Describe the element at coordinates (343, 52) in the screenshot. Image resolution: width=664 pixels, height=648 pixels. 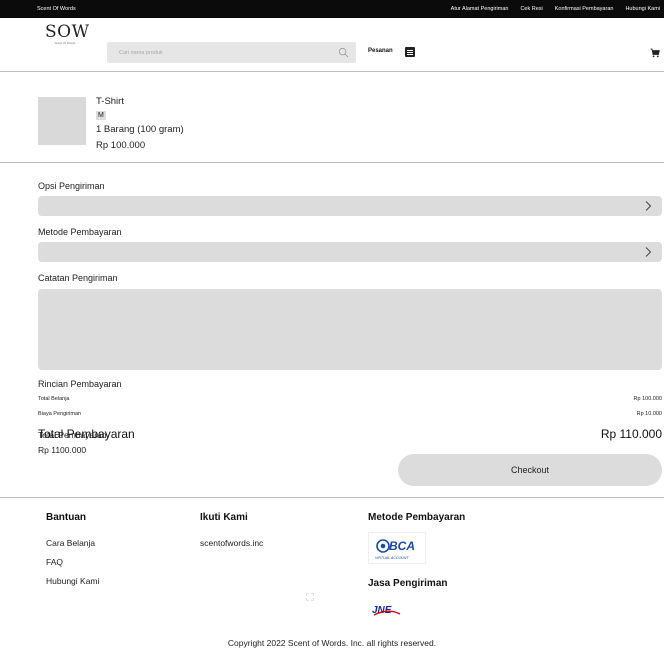
I see `search-icon` at that location.